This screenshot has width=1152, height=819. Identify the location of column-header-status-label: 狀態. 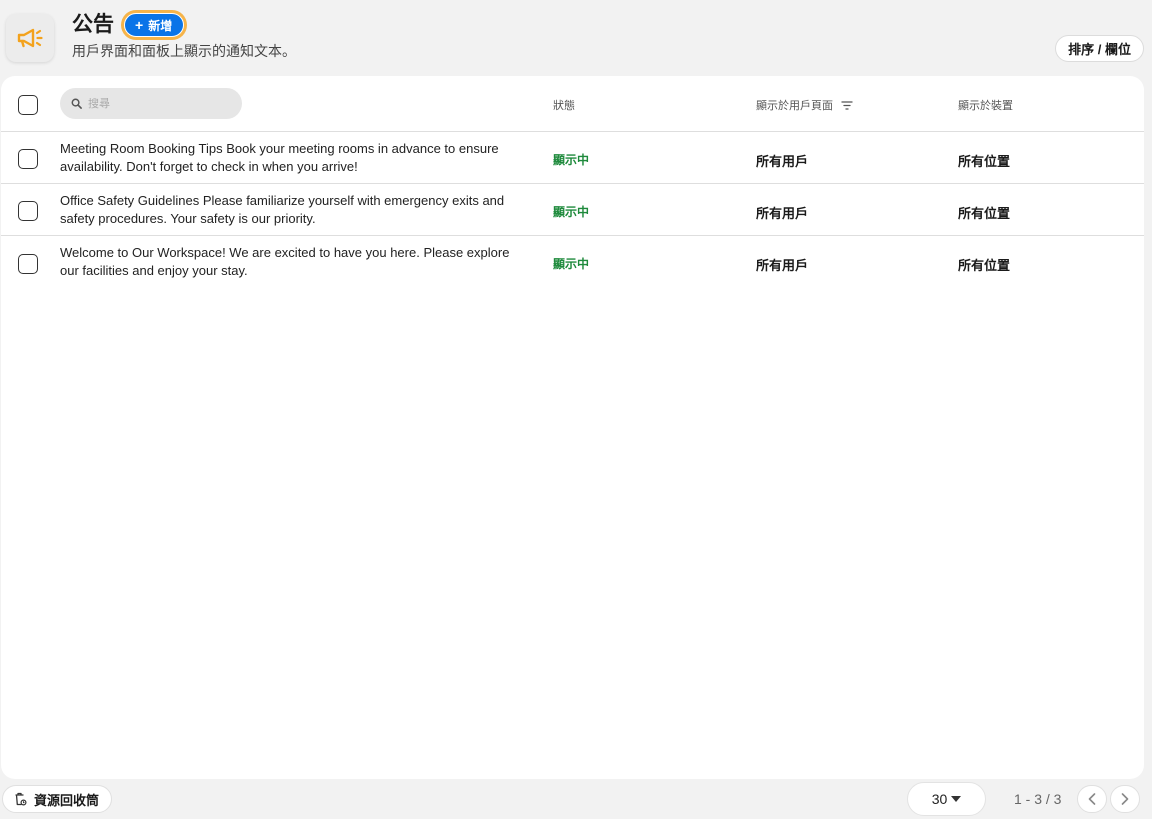
(564, 106).